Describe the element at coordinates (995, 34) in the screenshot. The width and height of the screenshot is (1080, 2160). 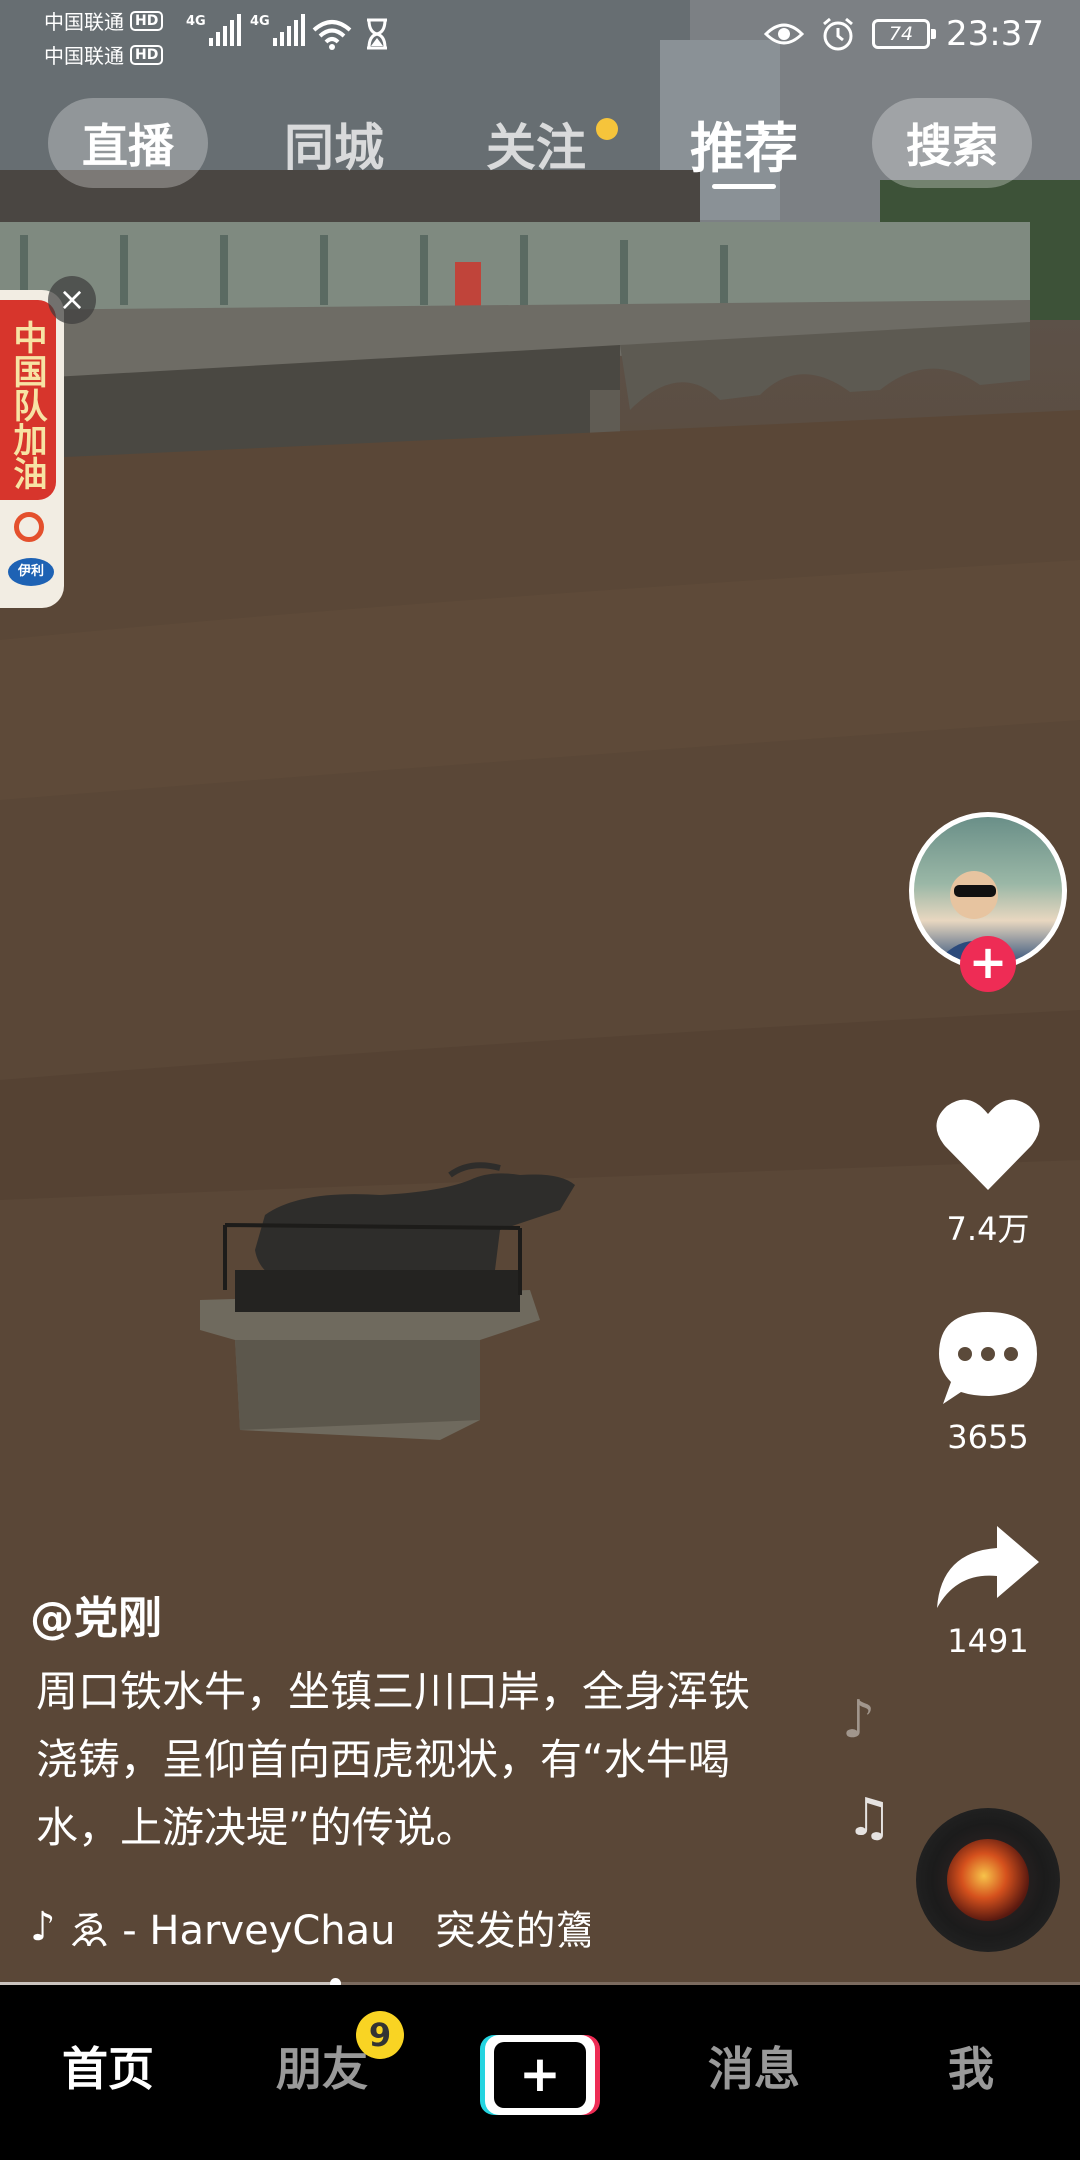
I see `clock: 23:37` at that location.